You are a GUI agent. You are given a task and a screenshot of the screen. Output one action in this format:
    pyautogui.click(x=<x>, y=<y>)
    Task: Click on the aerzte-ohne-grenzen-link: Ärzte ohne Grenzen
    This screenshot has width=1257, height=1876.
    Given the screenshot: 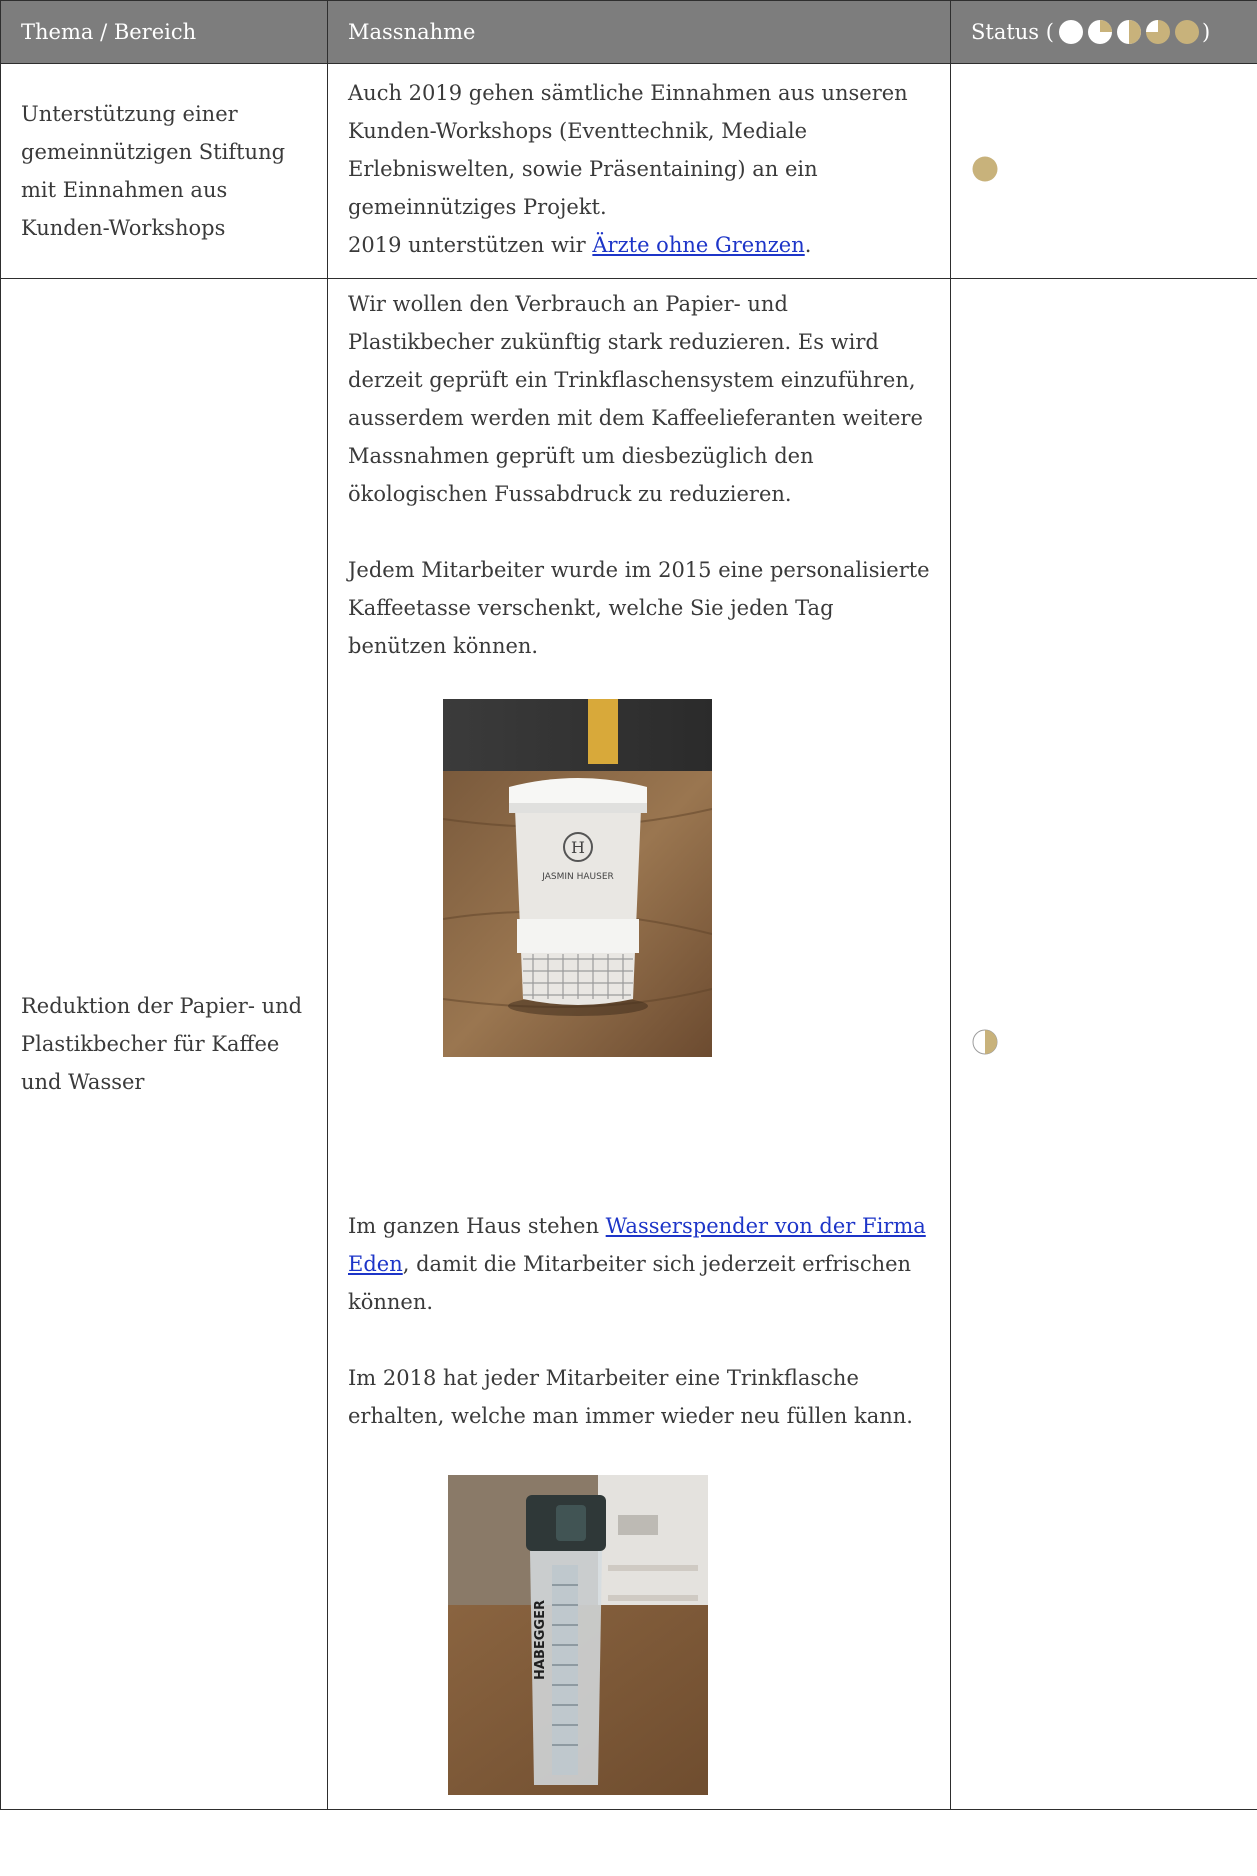 What is the action you would take?
    pyautogui.click(x=698, y=245)
    